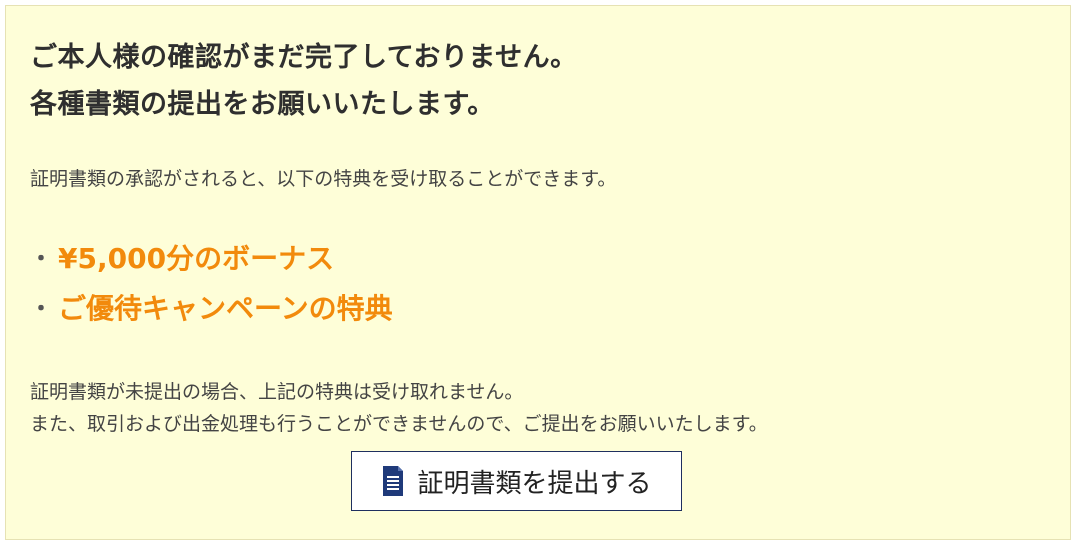 Image resolution: width=1075 pixels, height=543 pixels. Describe the element at coordinates (225, 308) in the screenshot. I see `benefit-label-campaign: ご優待キャンペーンの特典` at that location.